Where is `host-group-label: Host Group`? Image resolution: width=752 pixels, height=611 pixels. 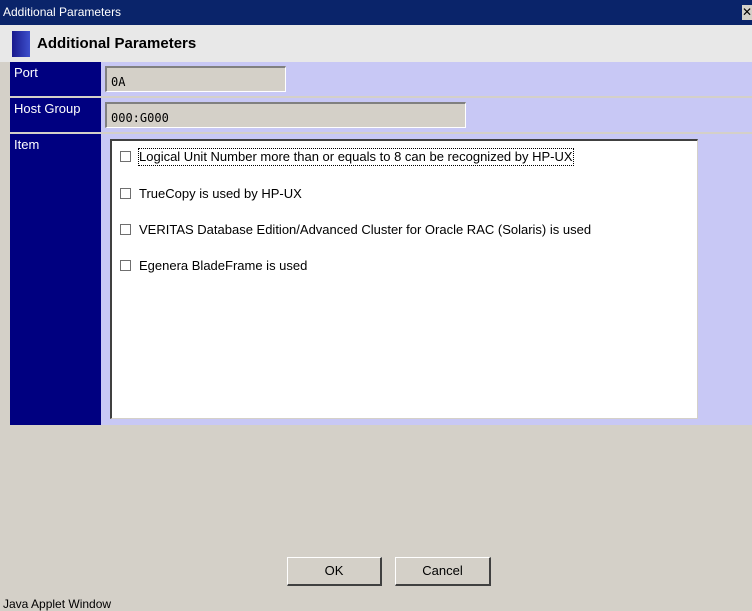
host-group-label: Host Group is located at coordinates (55, 115).